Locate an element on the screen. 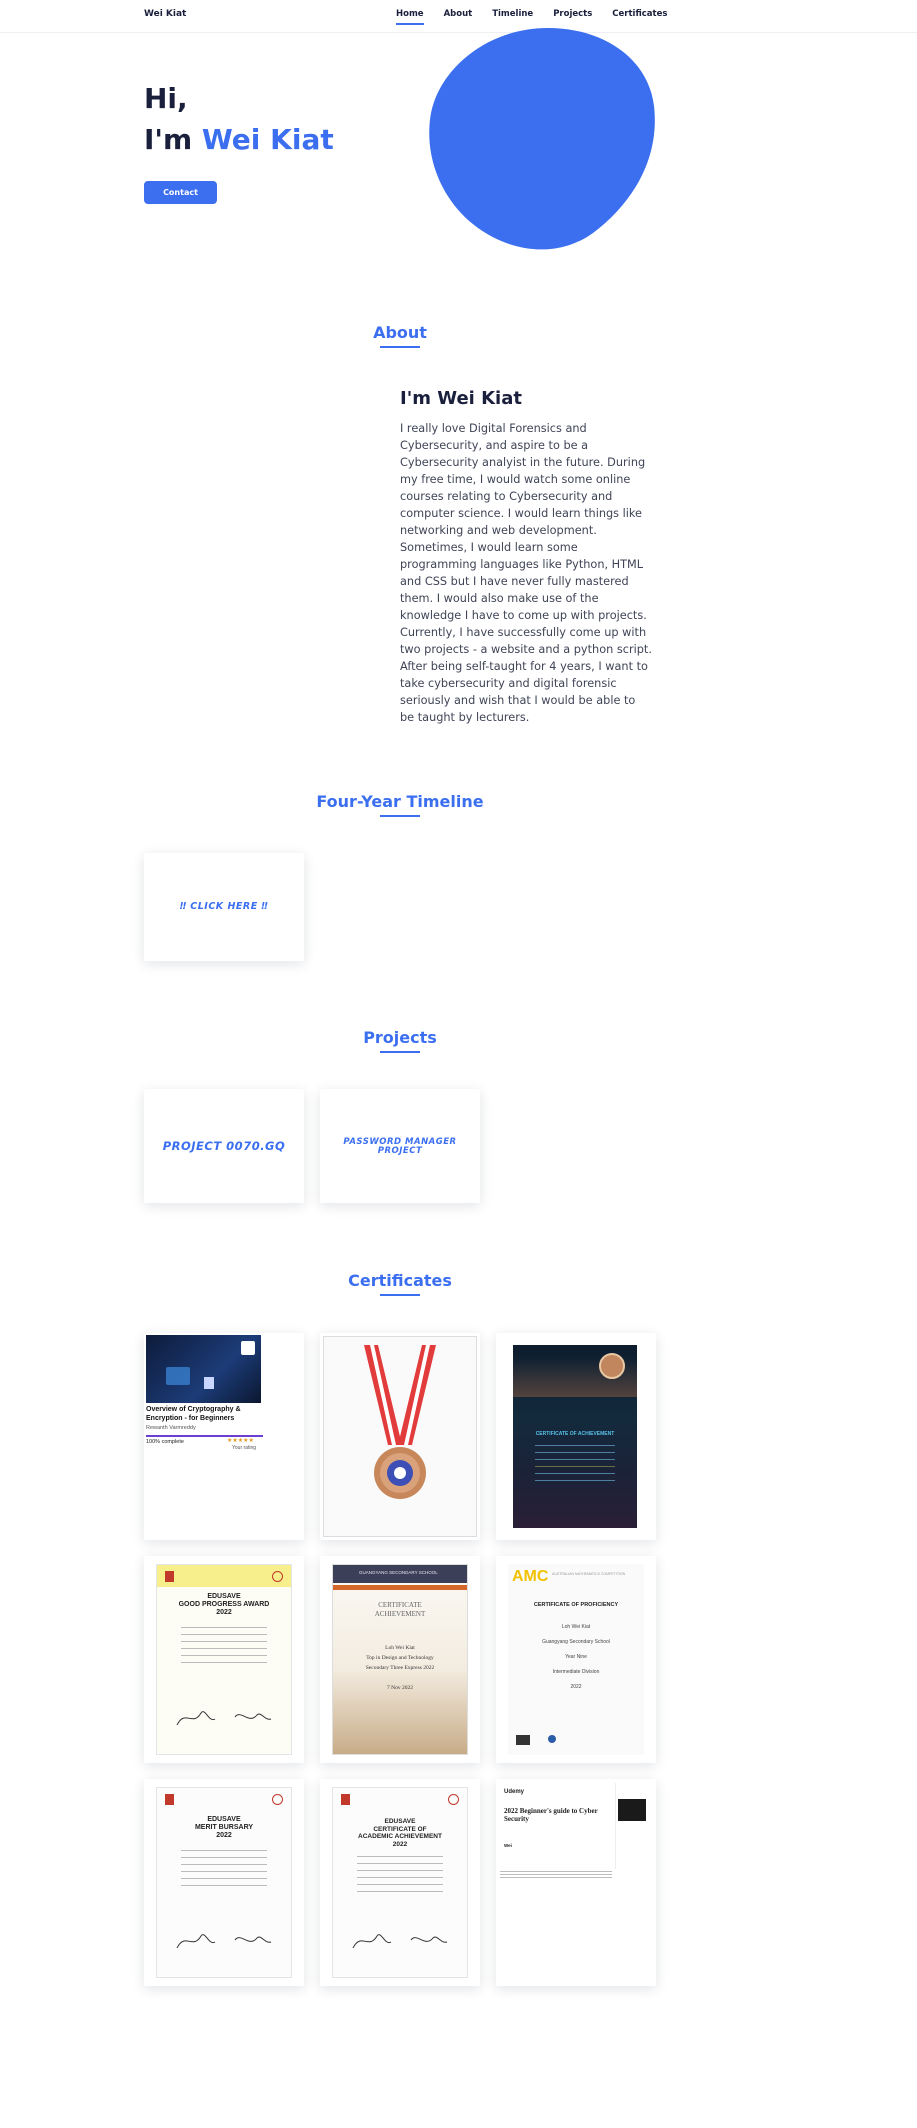  udemy-recipient: Wei is located at coordinates (508, 1845).